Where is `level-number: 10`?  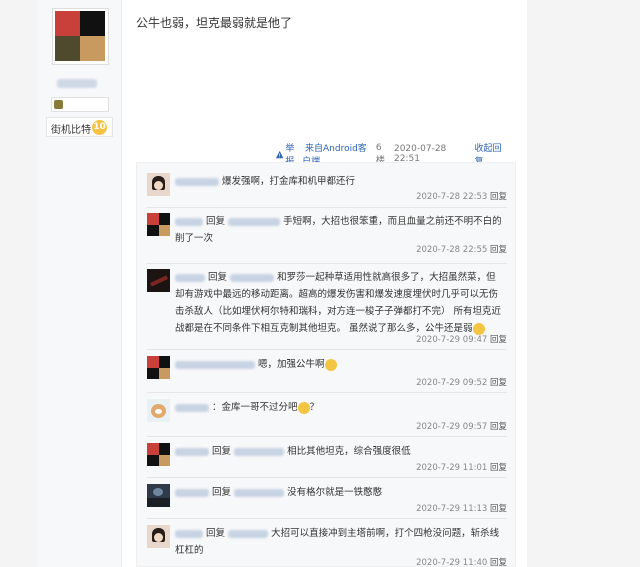
level-number: 10 is located at coordinates (99, 127).